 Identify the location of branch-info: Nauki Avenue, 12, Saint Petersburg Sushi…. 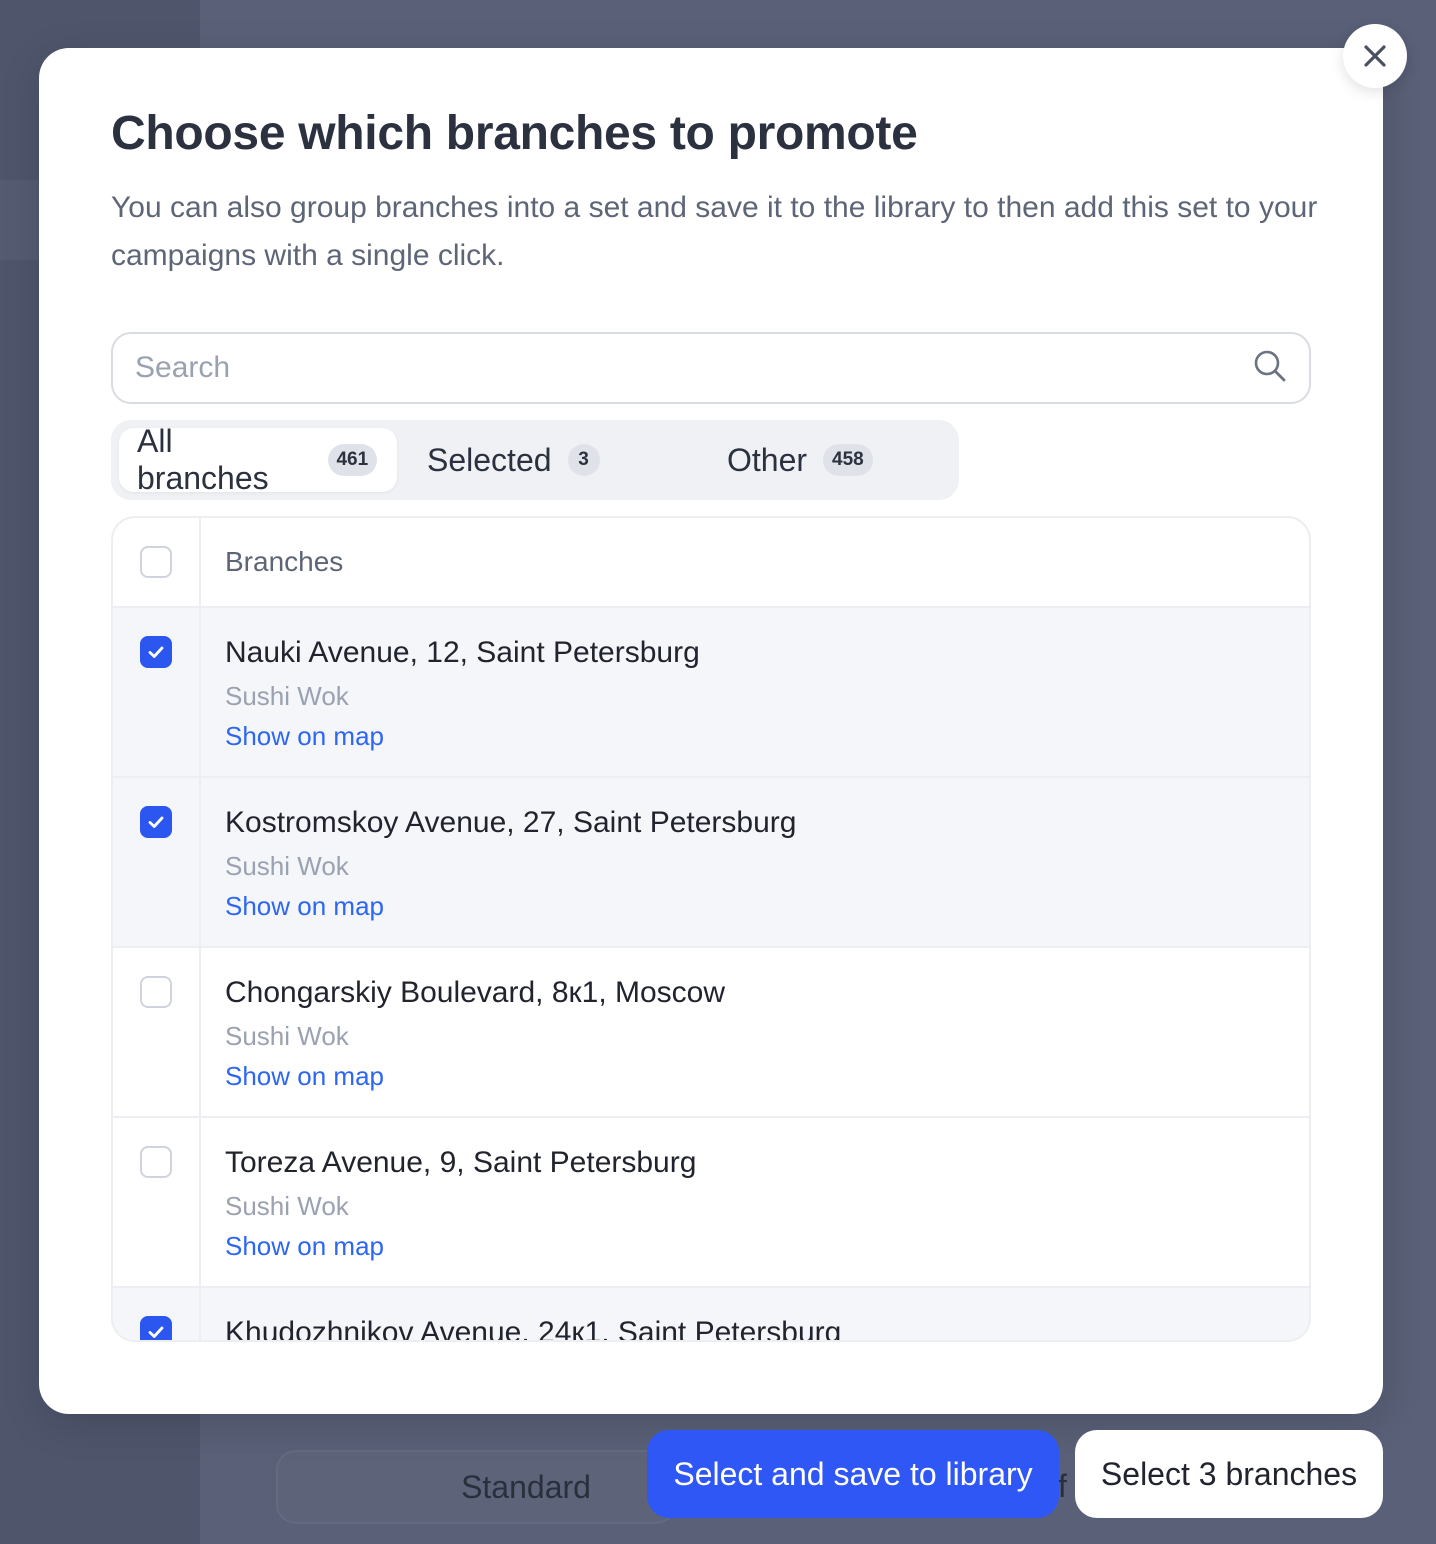
(755, 692).